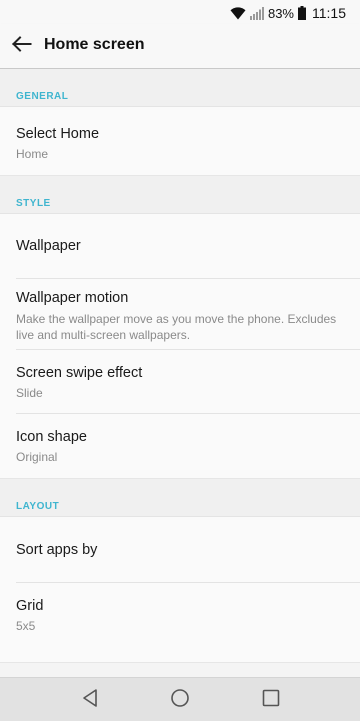 The image size is (360, 721). Describe the element at coordinates (280, 13) in the screenshot. I see `battery-percent: 83%` at that location.